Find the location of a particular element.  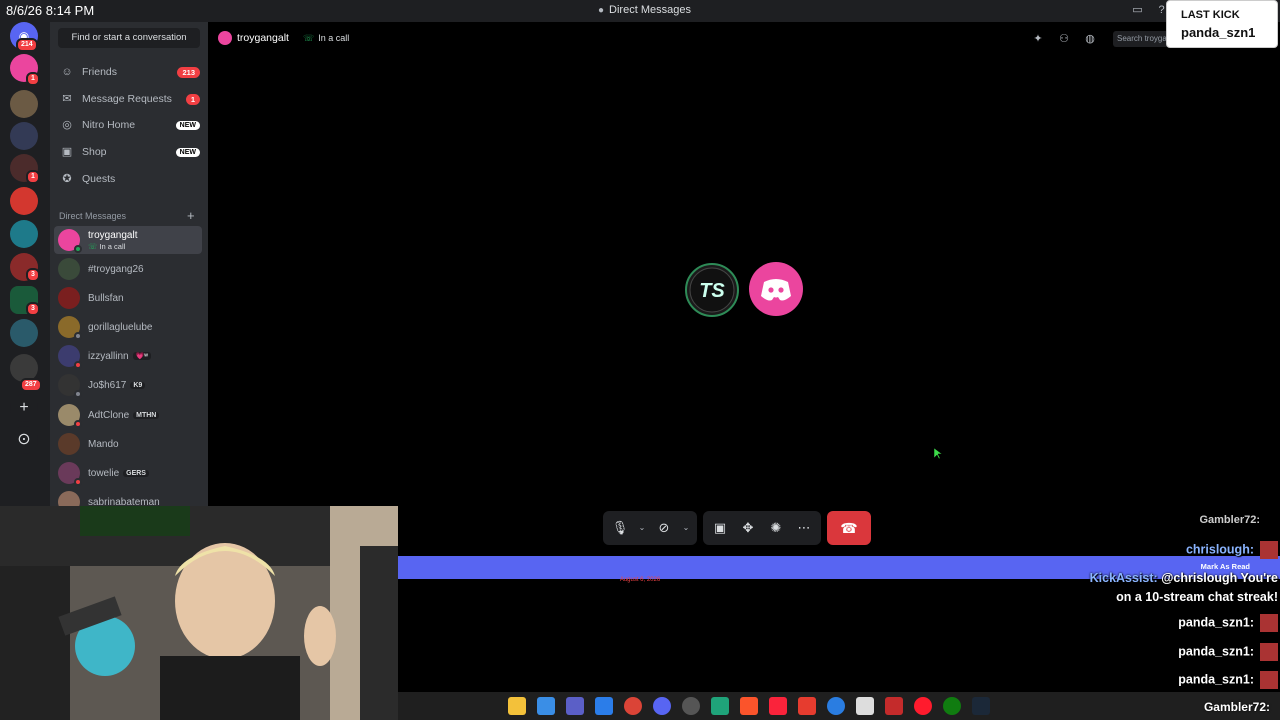

discover-button: ⊙ is located at coordinates (24, 440).